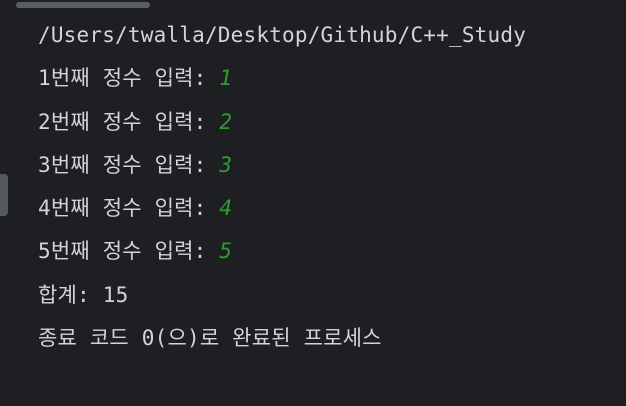 This screenshot has width=626, height=406. What do you see at coordinates (226, 78) in the screenshot?
I see `user-input-value: 1` at bounding box center [226, 78].